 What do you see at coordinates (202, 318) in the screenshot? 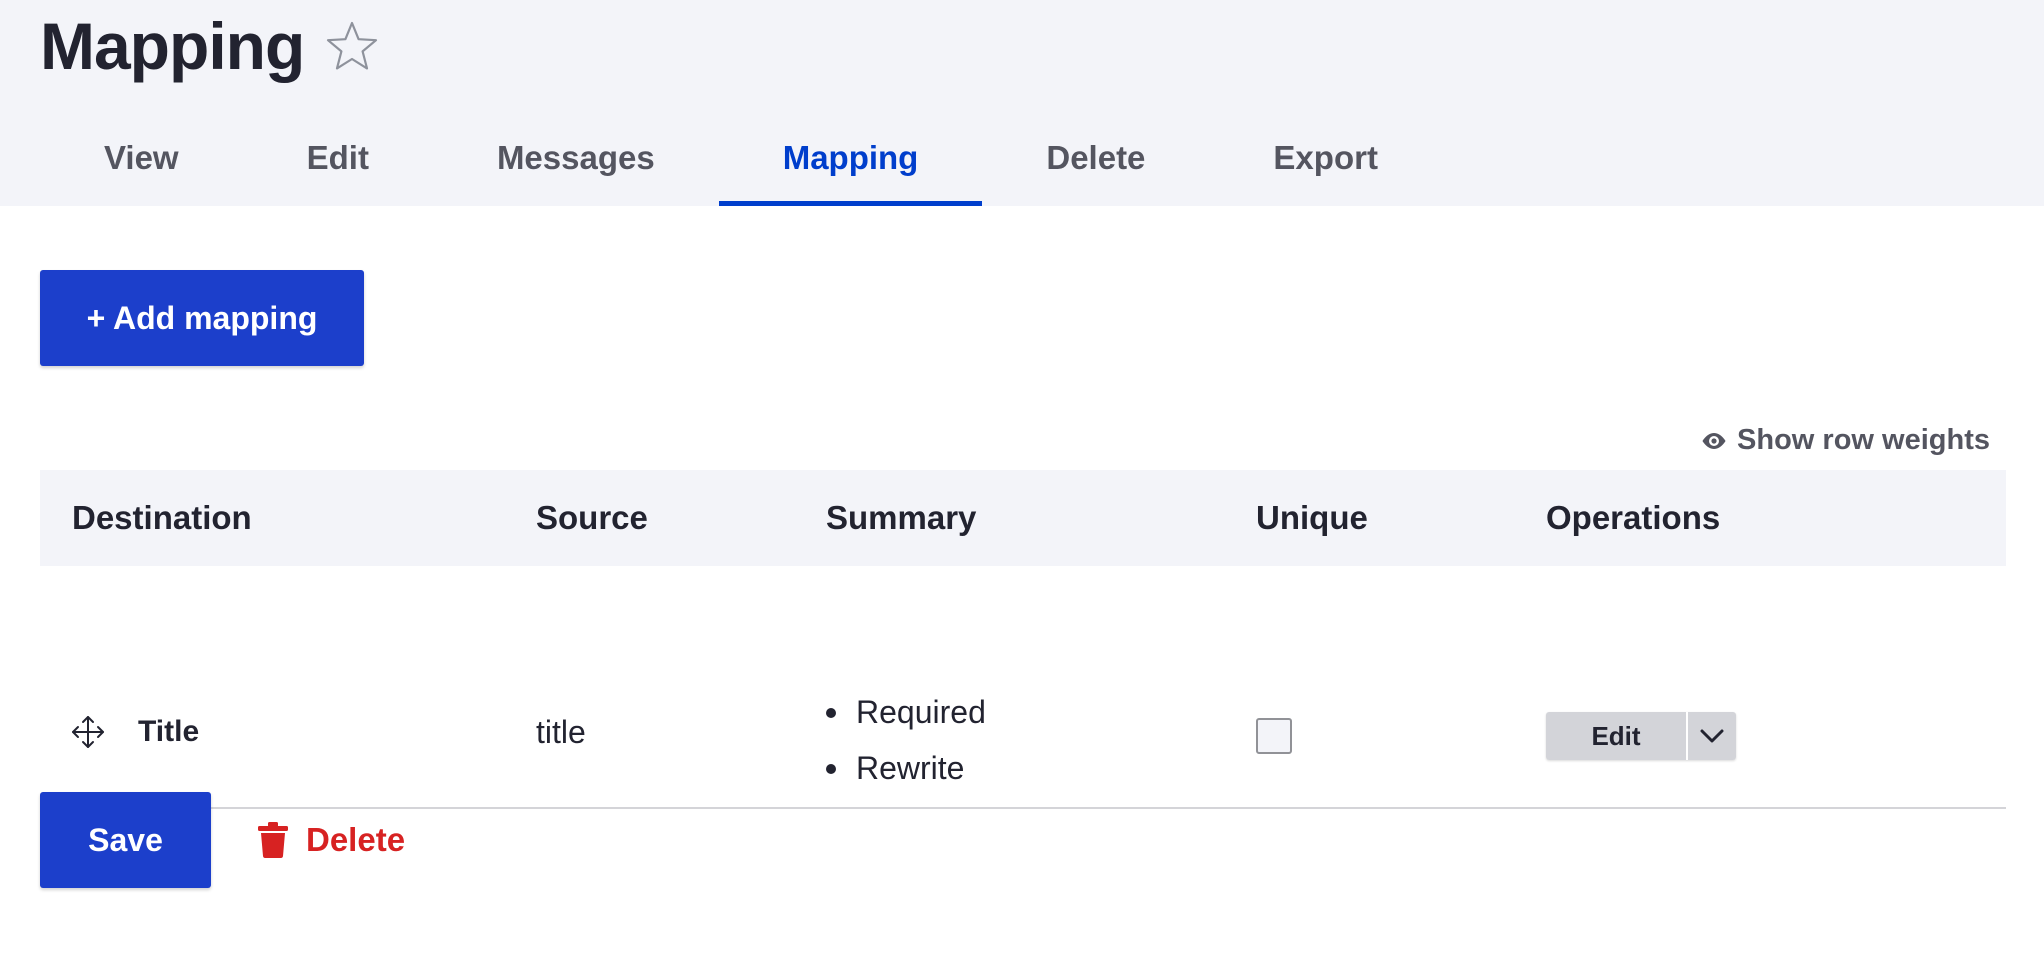
I see `add-mapping-button: + Add mapping` at bounding box center [202, 318].